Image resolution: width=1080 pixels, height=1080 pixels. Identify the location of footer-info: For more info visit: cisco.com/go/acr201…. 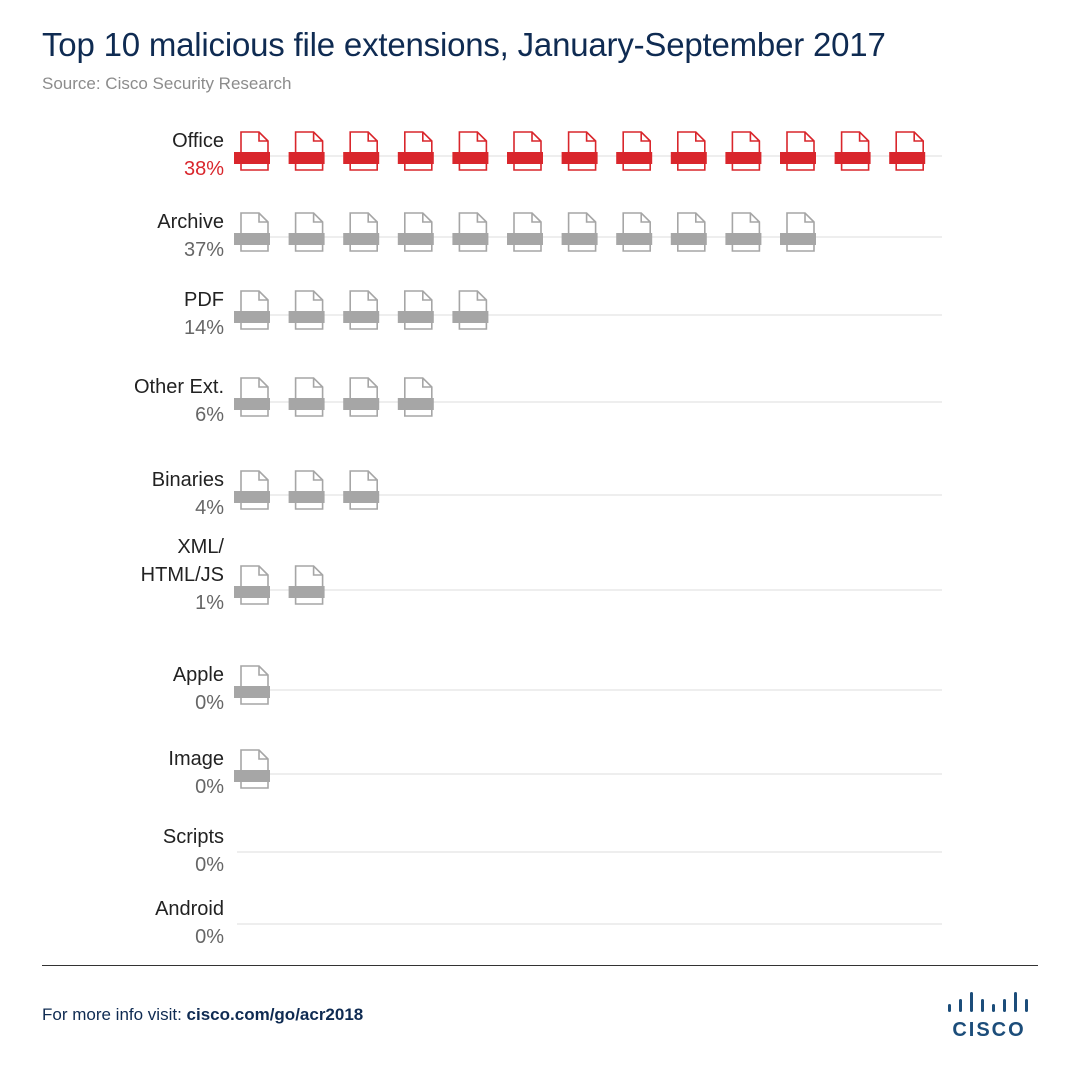
(202, 1015).